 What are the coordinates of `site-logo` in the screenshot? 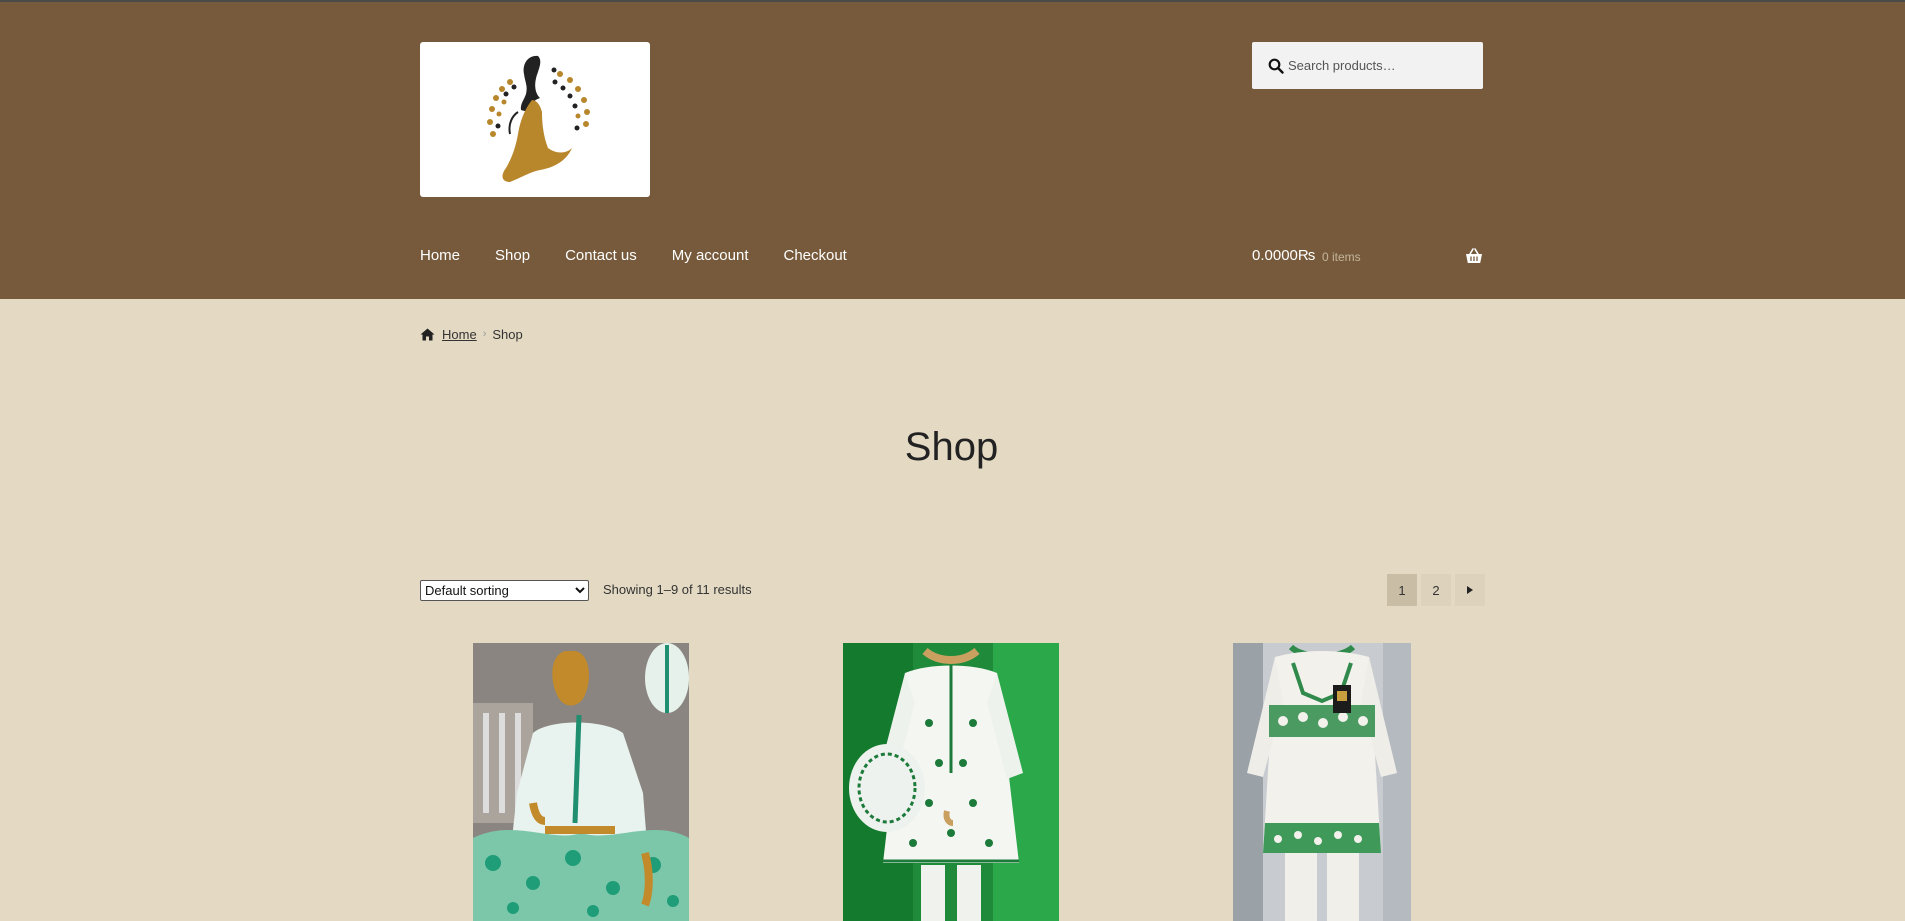 It's located at (535, 119).